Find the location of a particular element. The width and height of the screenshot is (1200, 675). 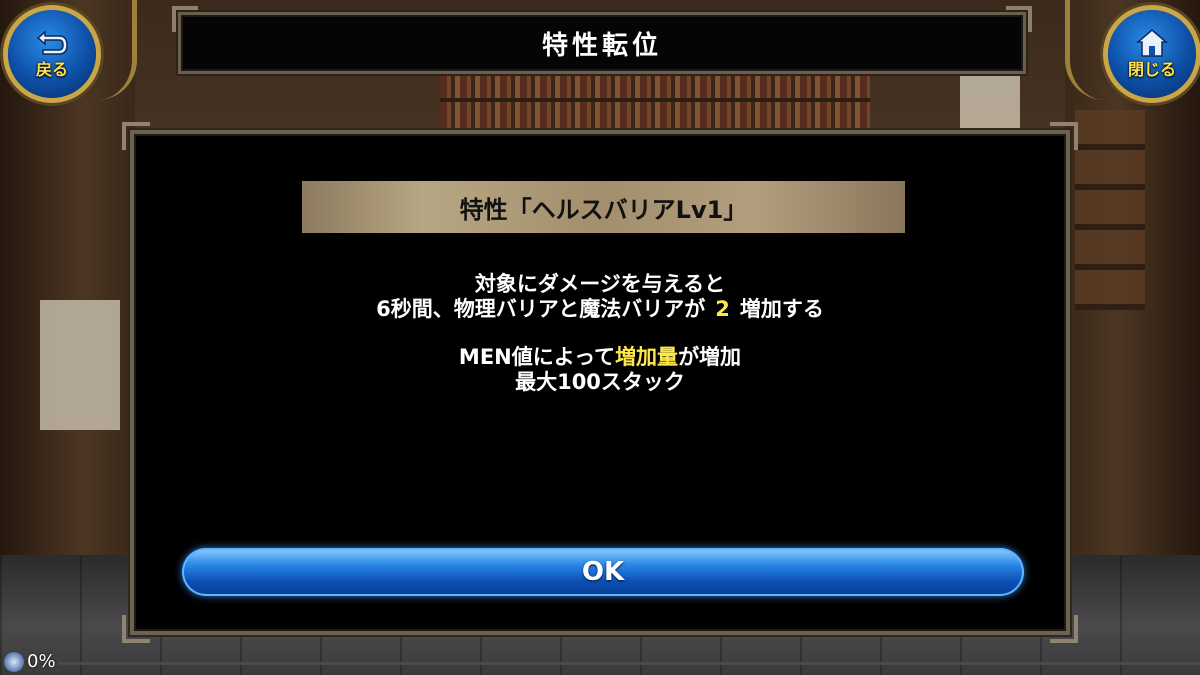

loading-icon is located at coordinates (14, 662).